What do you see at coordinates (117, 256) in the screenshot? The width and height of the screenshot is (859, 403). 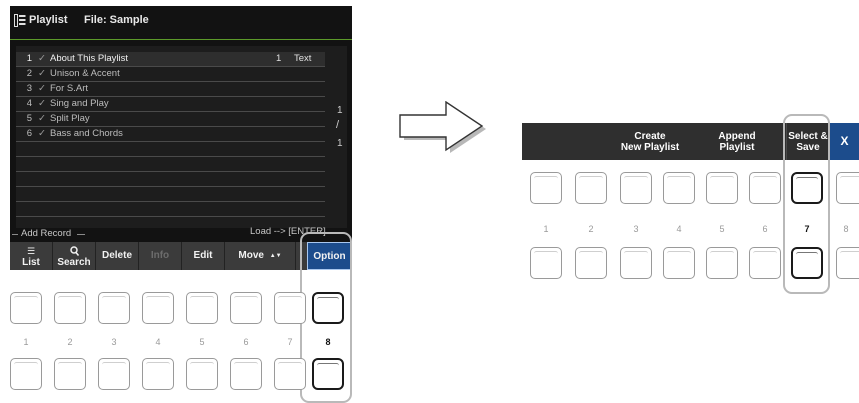 I see `delete-button: Delete` at bounding box center [117, 256].